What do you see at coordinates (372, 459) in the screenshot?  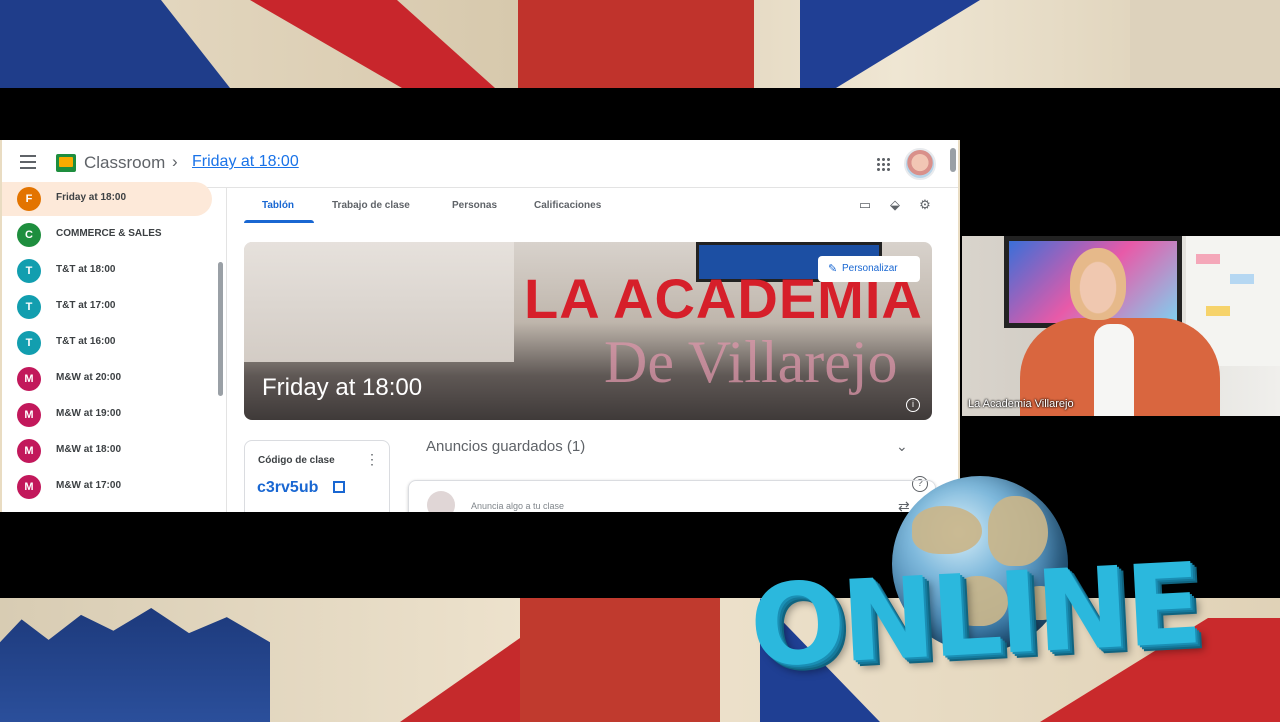 I see `more-options-icon: ⋮` at bounding box center [372, 459].